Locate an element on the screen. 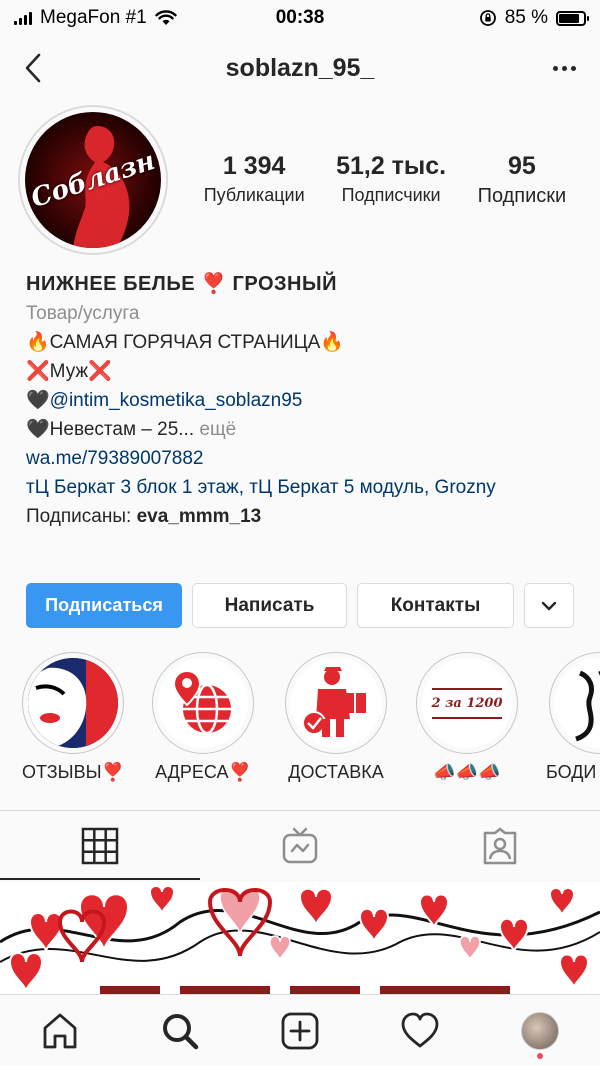  battery-icon is located at coordinates (572, 18).